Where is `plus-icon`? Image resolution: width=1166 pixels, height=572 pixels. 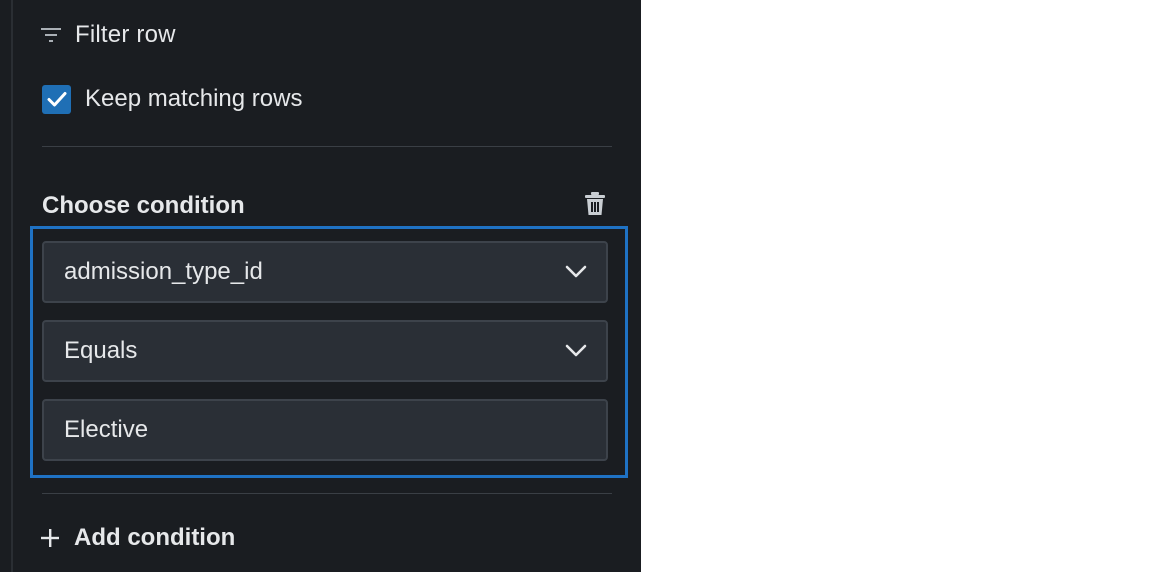
plus-icon is located at coordinates (50, 538).